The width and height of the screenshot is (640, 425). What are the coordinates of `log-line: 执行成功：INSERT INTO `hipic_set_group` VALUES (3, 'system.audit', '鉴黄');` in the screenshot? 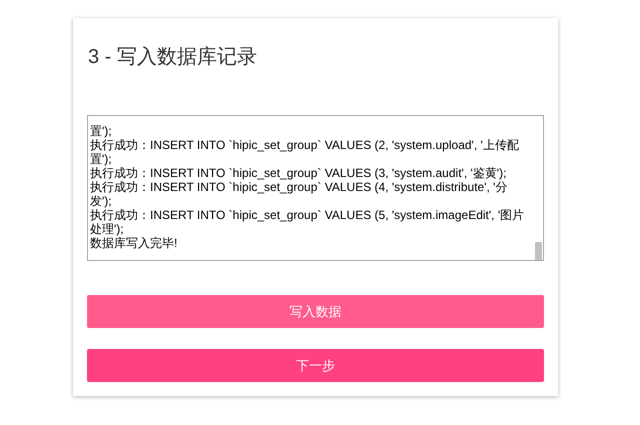 It's located at (299, 173).